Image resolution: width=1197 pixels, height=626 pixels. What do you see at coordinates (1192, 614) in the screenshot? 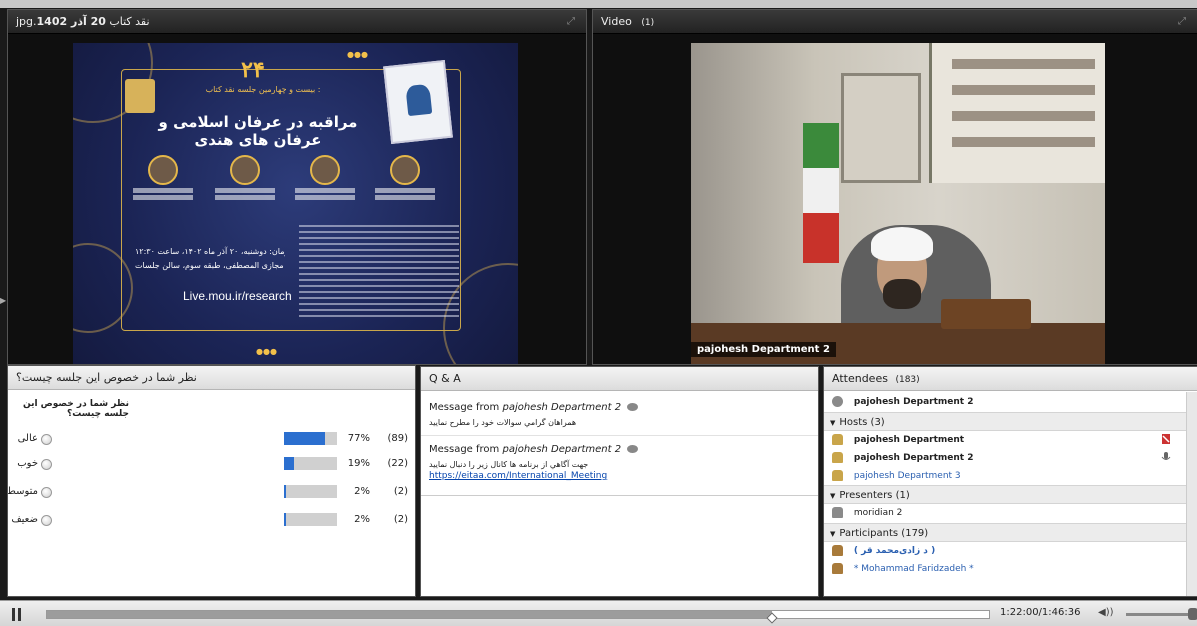
I see `volume-thumb` at bounding box center [1192, 614].